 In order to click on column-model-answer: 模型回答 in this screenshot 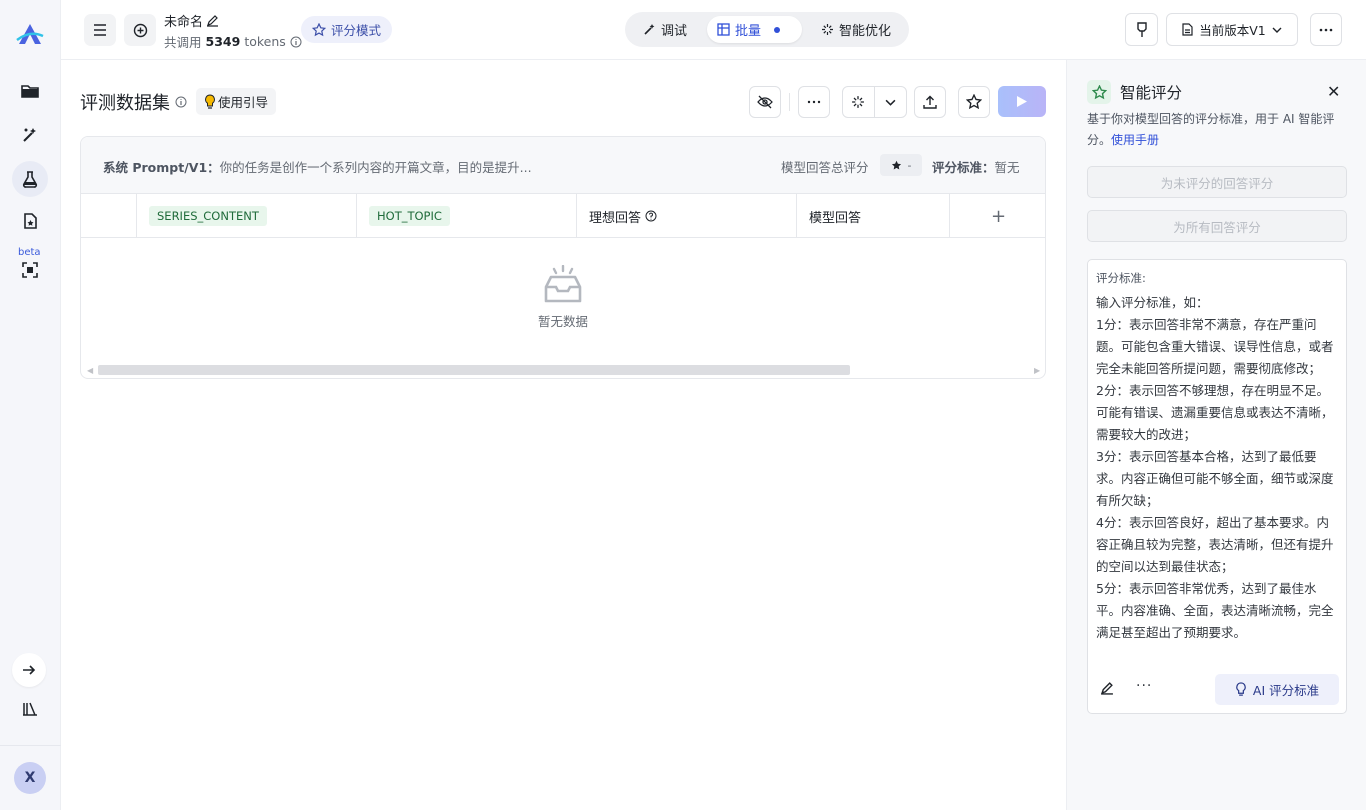, I will do `click(873, 216)`.